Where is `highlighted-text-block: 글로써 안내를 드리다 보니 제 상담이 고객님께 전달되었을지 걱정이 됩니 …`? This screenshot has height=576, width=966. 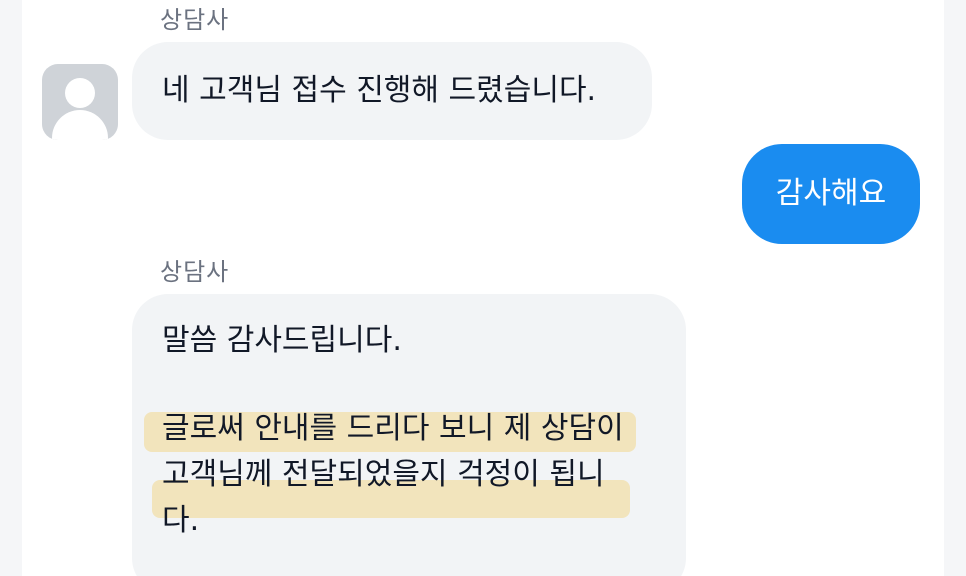
highlighted-text-block: 글로써 안내를 드리다 보니 제 상담이 고객님께 전달되었을지 걱정이 됩니 … is located at coordinates (400, 475).